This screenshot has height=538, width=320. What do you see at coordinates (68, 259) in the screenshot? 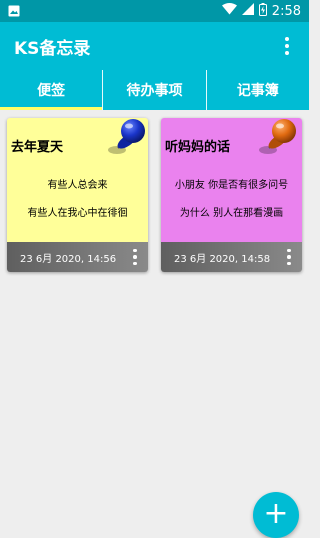
I see `note-date: 23 6月 2020, 14:56` at bounding box center [68, 259].